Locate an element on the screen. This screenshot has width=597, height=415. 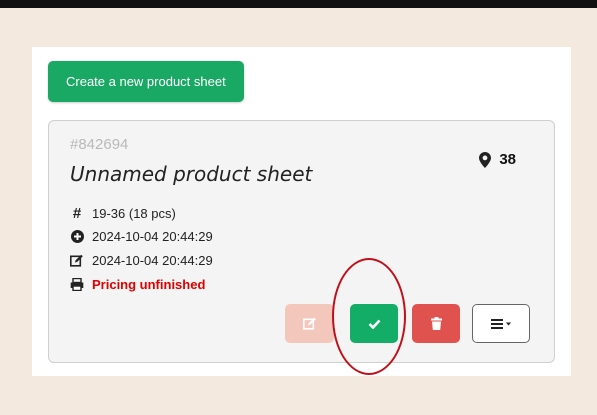
location-indicator: 38 is located at coordinates (497, 159).